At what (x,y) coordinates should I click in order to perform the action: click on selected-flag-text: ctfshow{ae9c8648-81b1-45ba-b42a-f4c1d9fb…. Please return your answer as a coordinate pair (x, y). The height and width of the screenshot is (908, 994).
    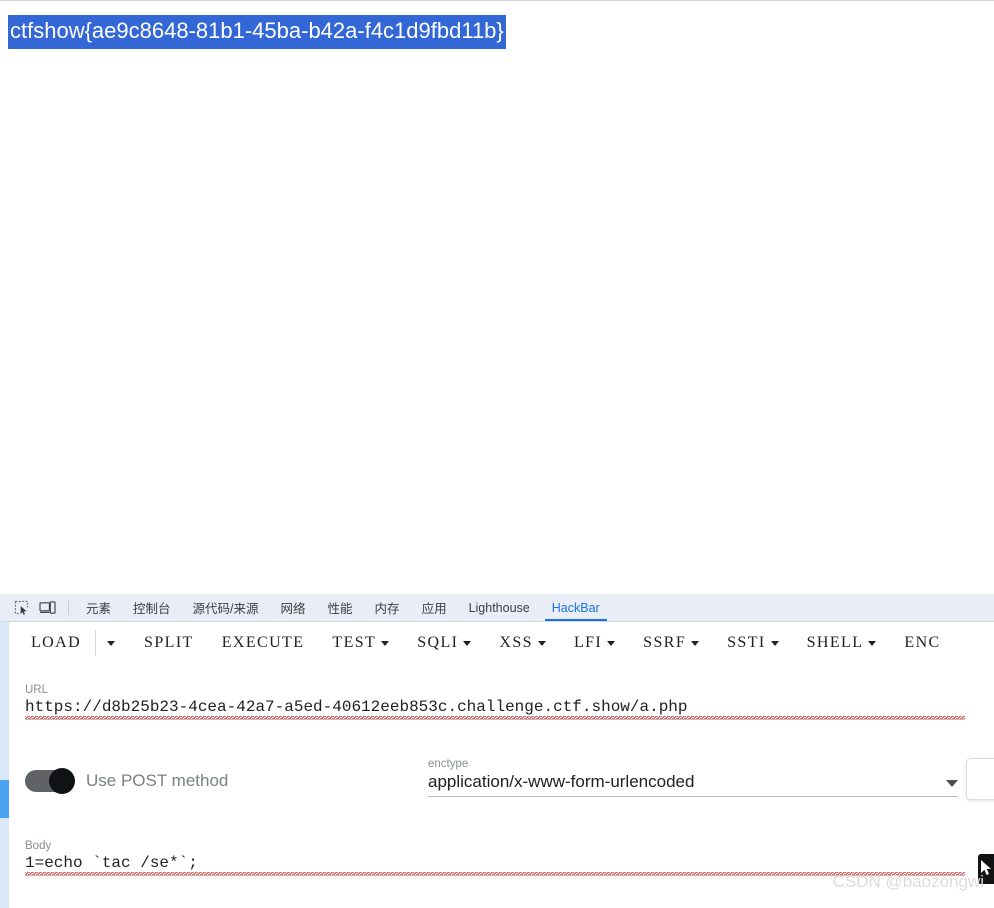
    Looking at the image, I should click on (257, 32).